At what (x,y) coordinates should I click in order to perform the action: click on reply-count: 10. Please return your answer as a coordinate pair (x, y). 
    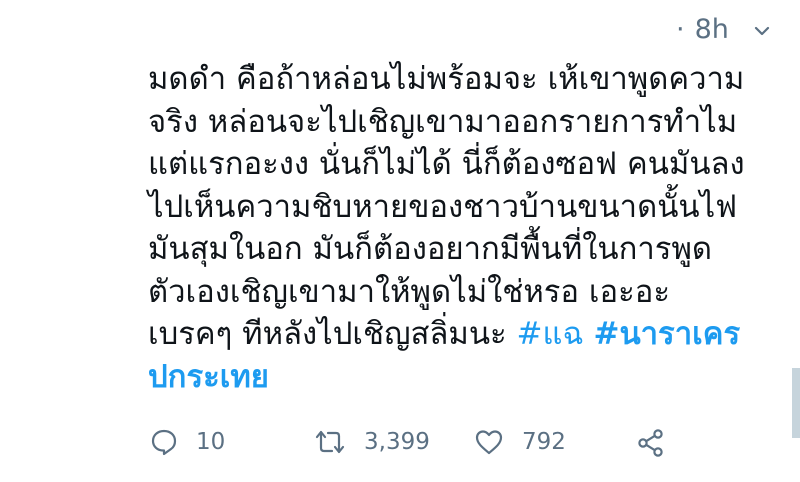
    Looking at the image, I should click on (211, 442).